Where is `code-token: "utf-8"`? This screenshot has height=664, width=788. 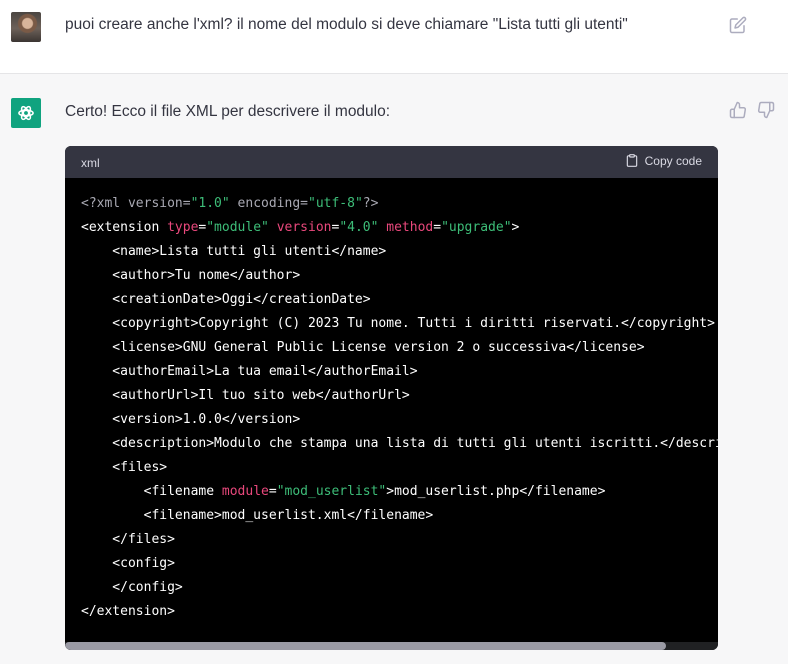
code-token: "utf-8" is located at coordinates (335, 203).